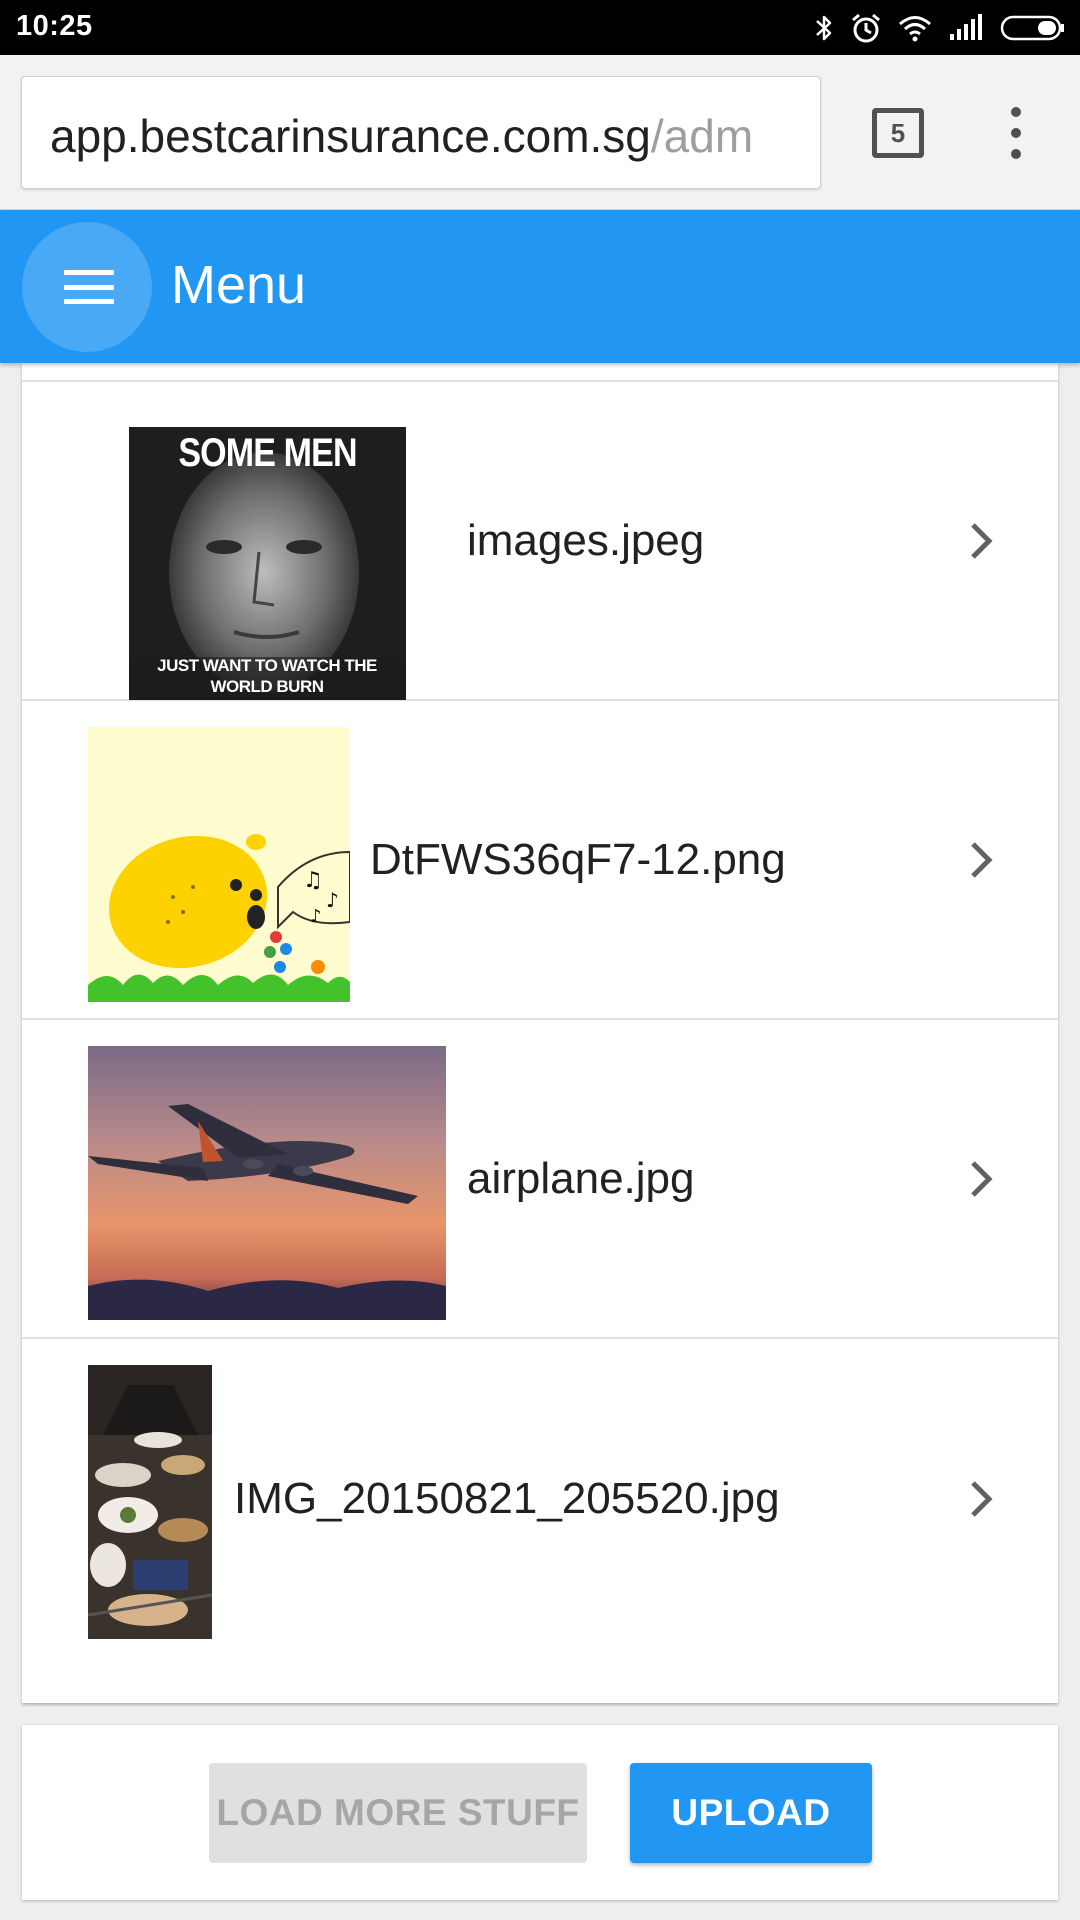  Describe the element at coordinates (578, 859) in the screenshot. I see `file-name: DtFWS36qF7-12.png` at that location.